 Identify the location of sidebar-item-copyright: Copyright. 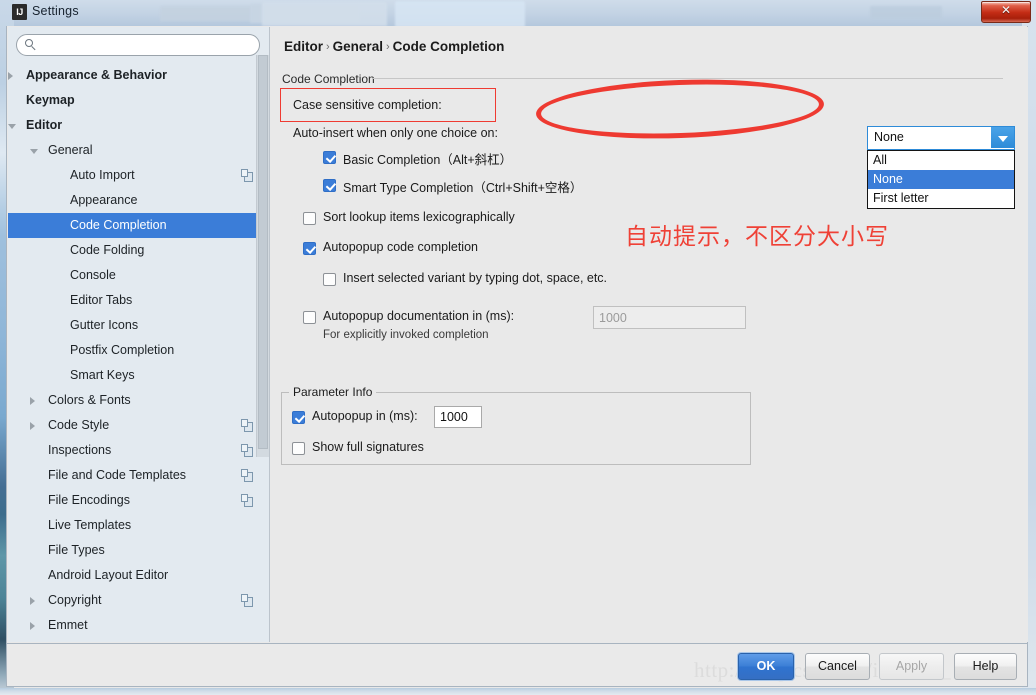
(138, 600).